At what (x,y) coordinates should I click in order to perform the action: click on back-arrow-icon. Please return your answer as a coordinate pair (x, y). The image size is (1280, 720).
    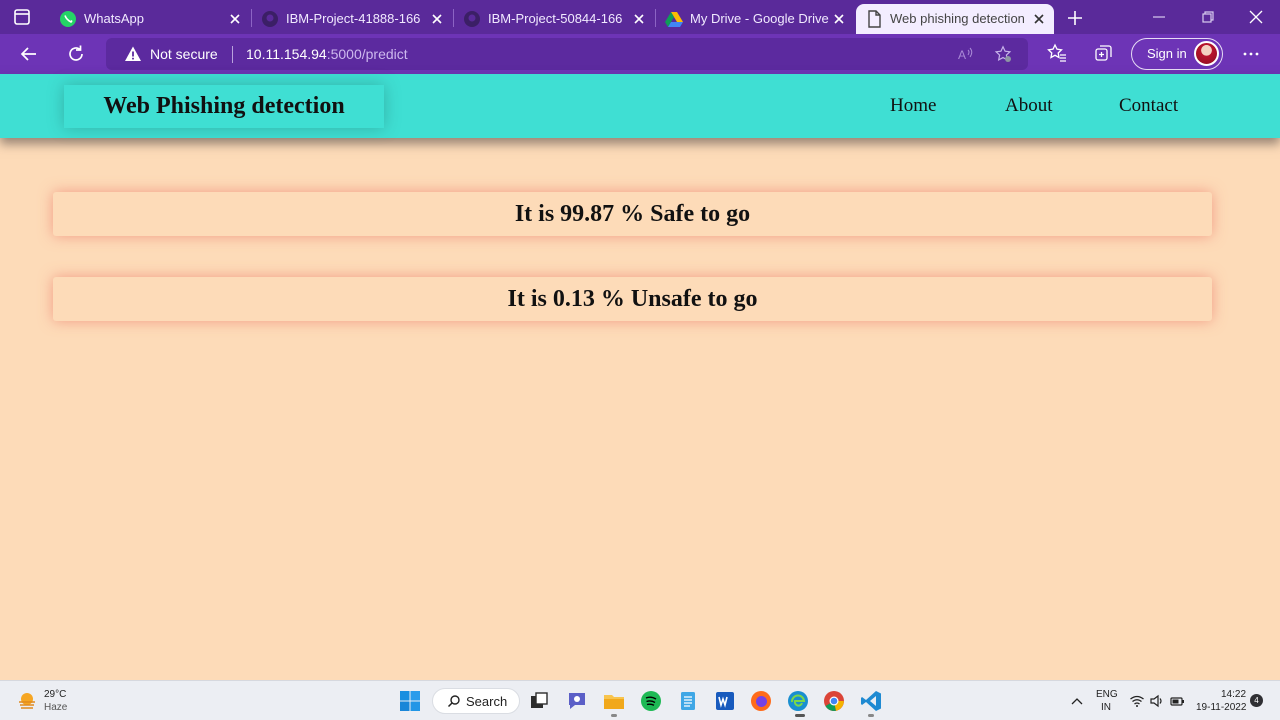
    Looking at the image, I should click on (29, 54).